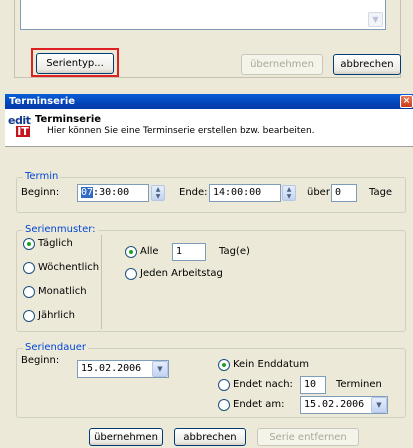 This screenshot has width=413, height=448. What do you see at coordinates (381, 192) in the screenshot?
I see `tage-label: Tage` at bounding box center [381, 192].